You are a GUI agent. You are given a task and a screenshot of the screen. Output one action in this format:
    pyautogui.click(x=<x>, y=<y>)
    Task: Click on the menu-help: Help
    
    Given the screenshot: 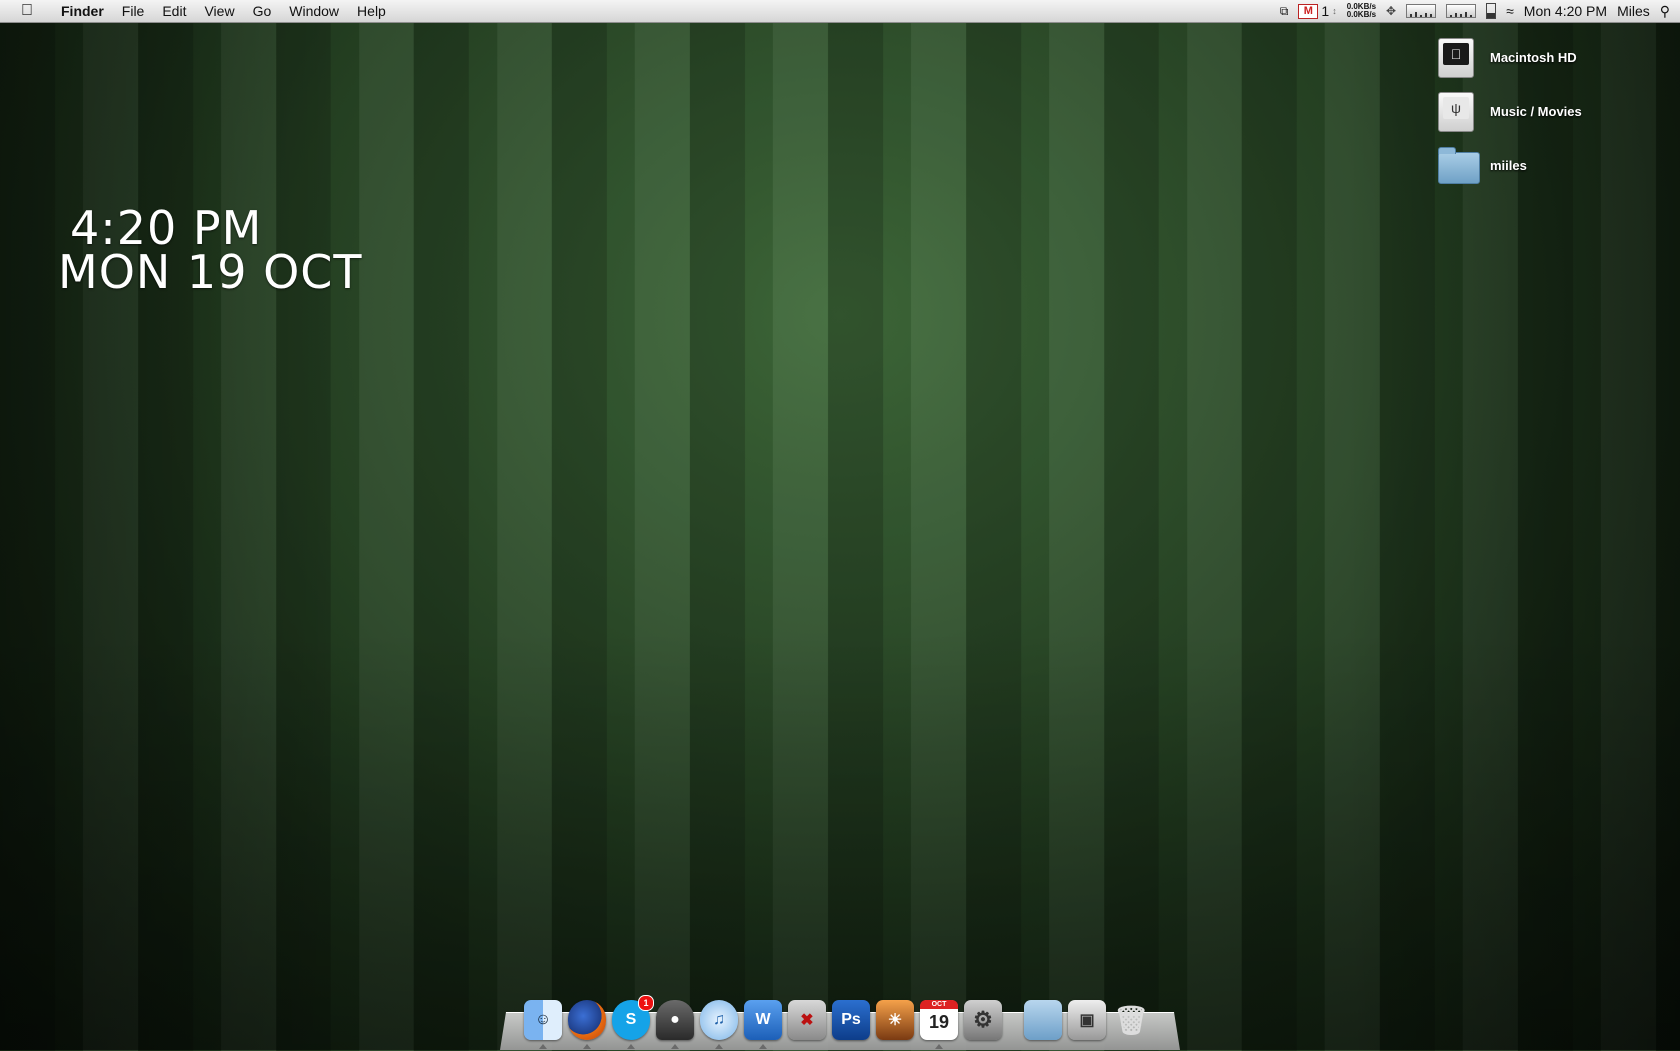 What is the action you would take?
    pyautogui.click(x=371, y=11)
    